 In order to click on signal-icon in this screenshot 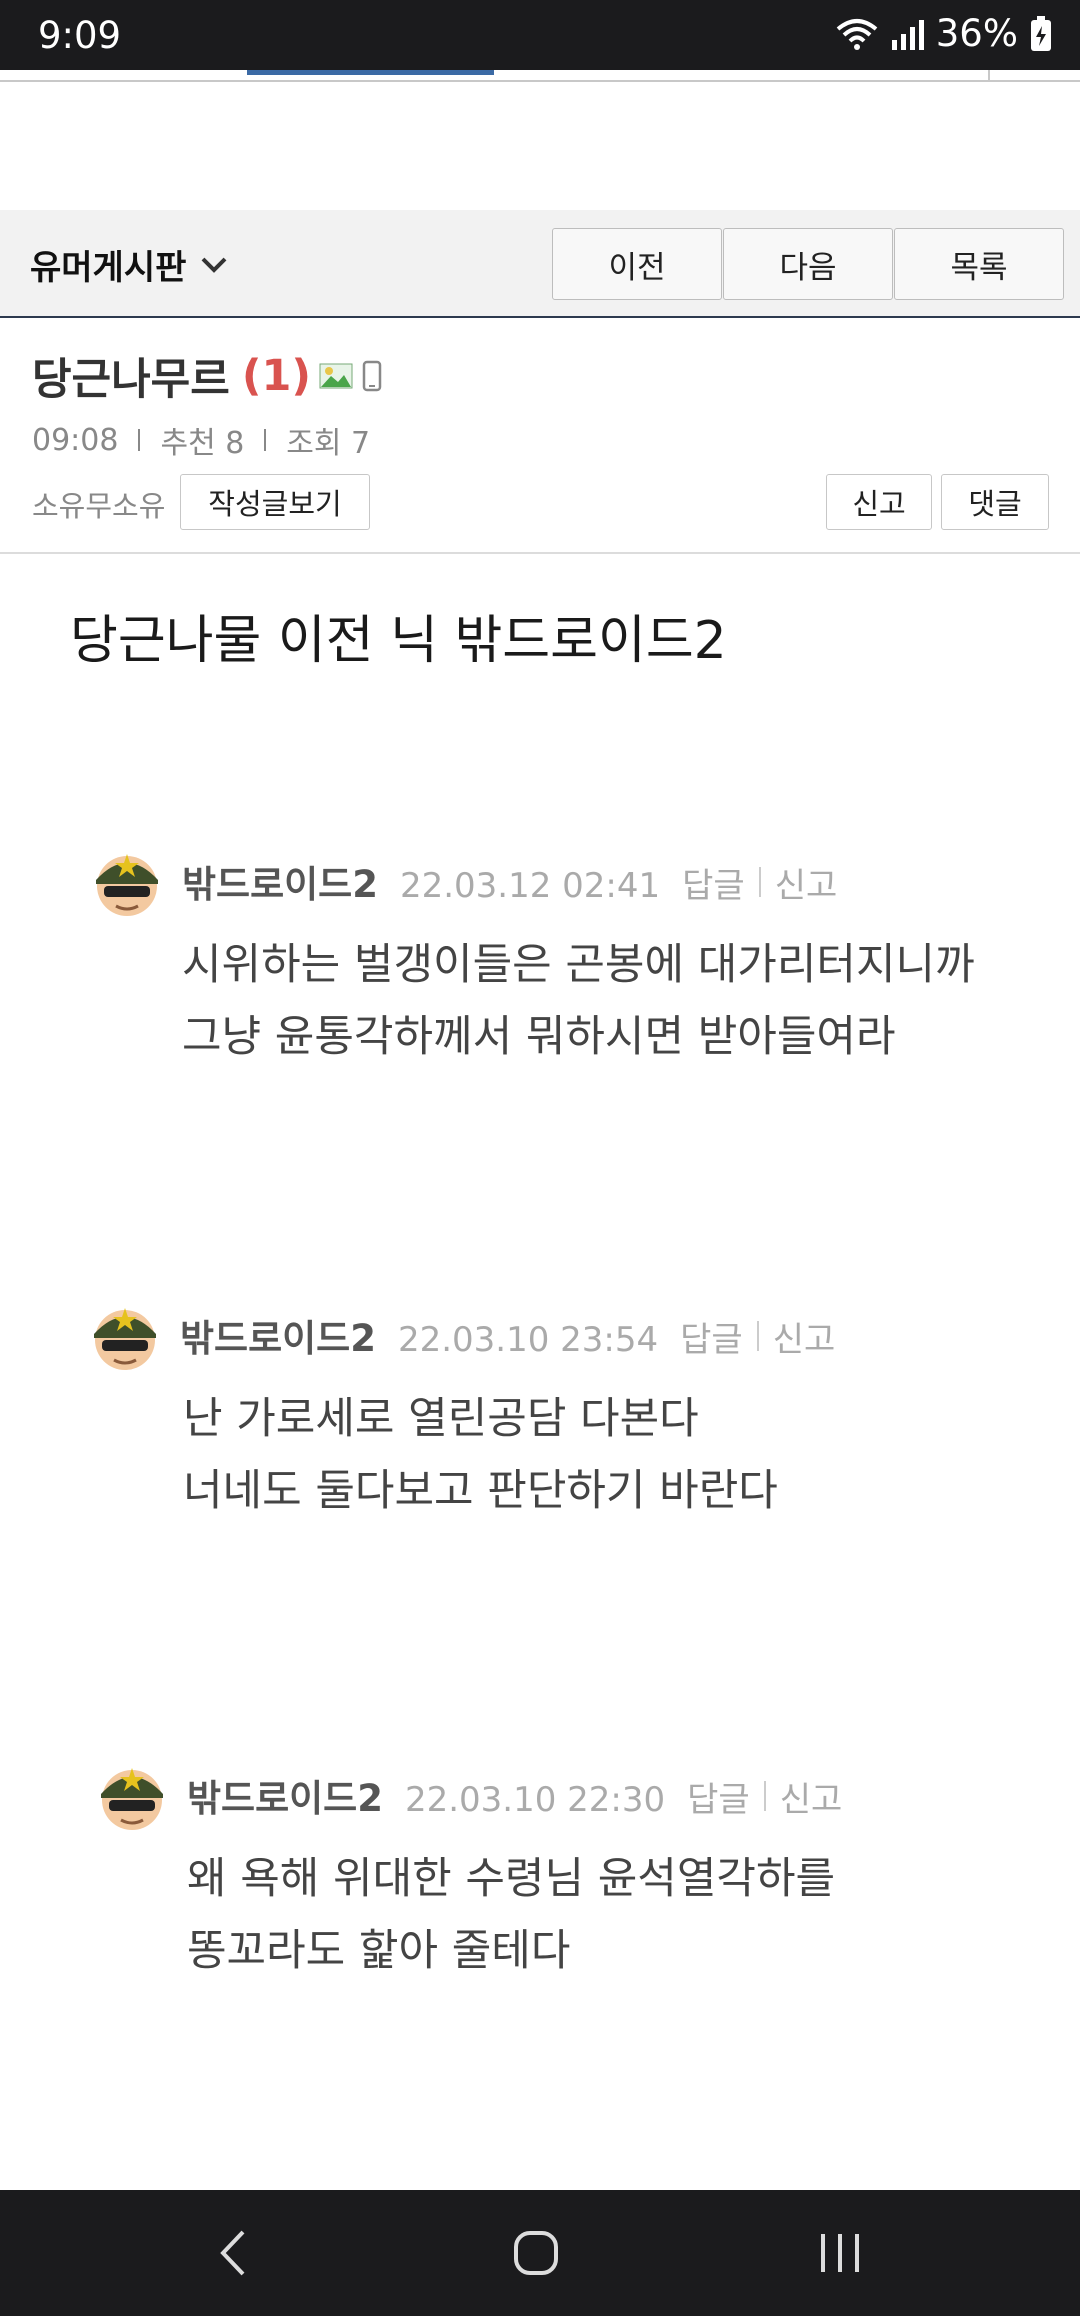, I will do `click(907, 34)`.